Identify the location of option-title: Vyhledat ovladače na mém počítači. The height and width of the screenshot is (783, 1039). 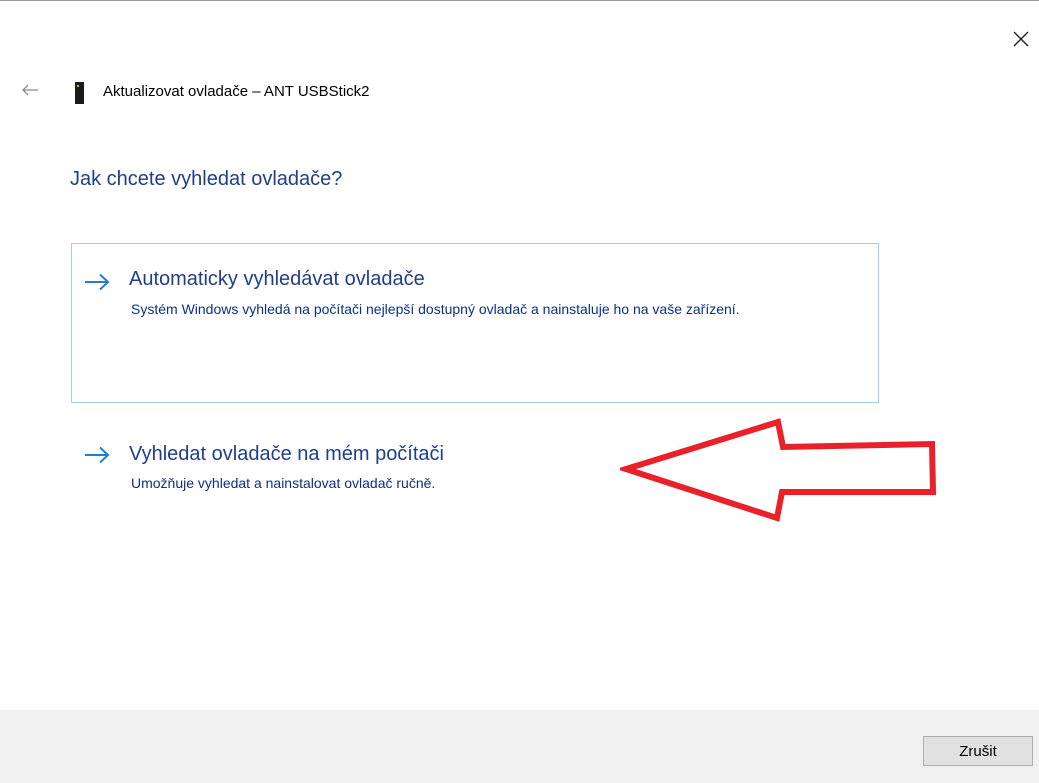
(286, 454).